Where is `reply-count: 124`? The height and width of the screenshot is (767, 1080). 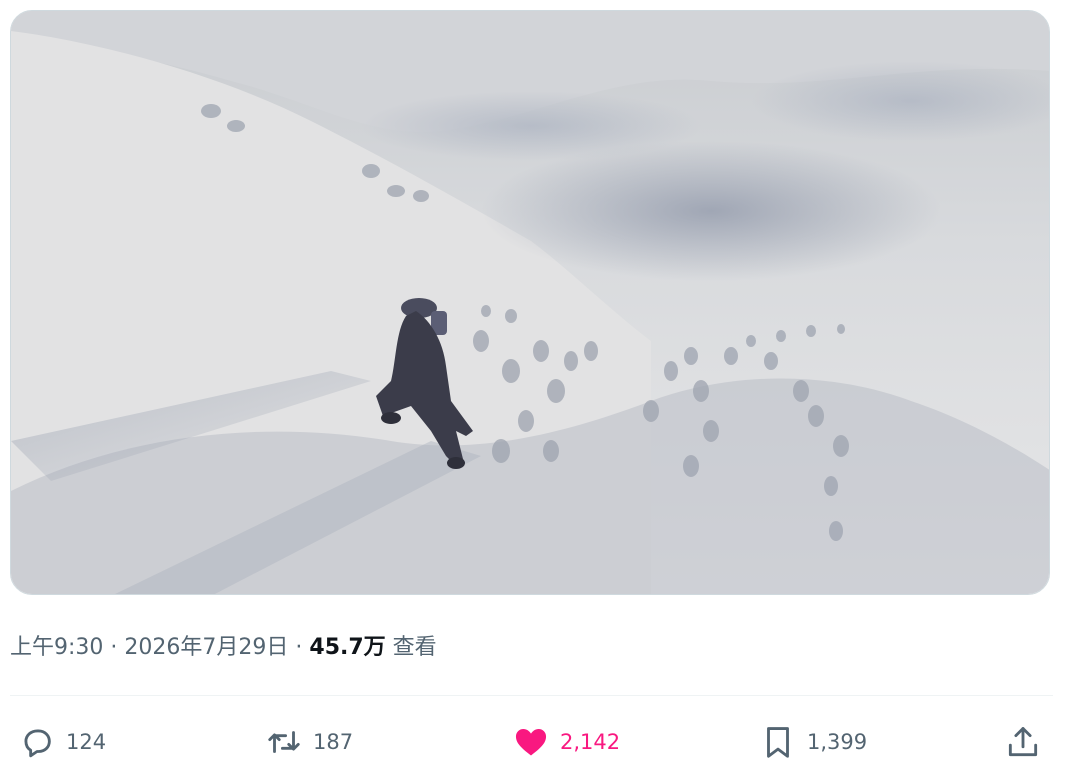
reply-count: 124 is located at coordinates (86, 742).